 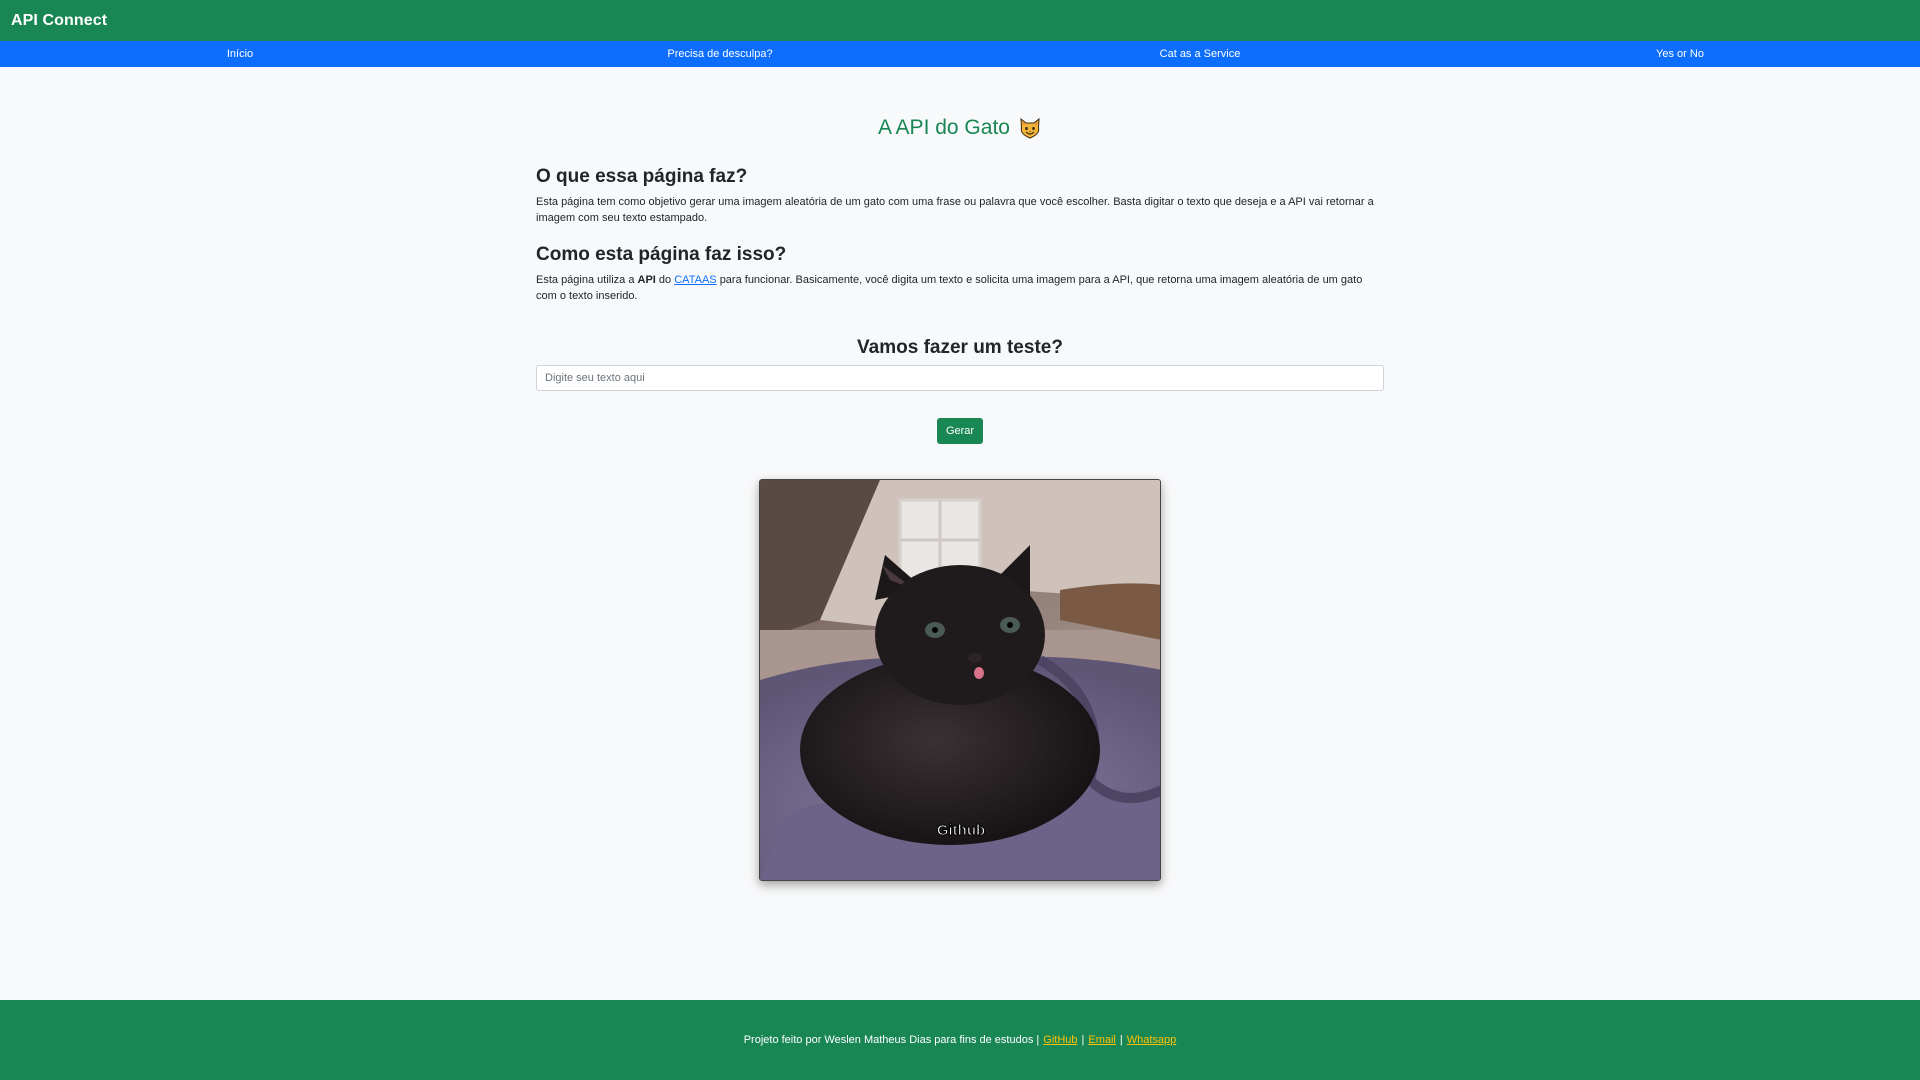 I want to click on generate-button: Gerar, so click(x=960, y=431).